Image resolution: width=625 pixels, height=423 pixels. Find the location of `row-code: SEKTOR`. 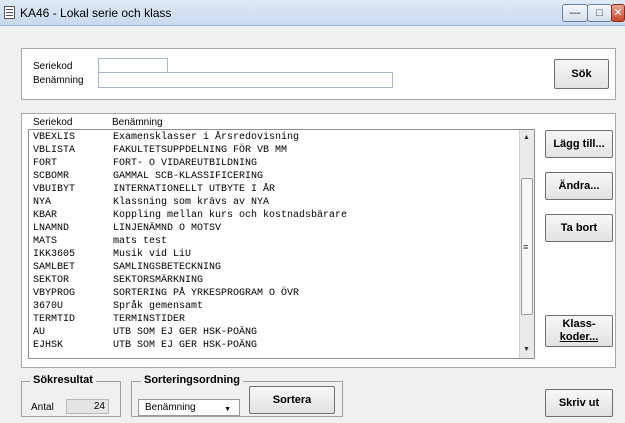

row-code: SEKTOR is located at coordinates (51, 280).